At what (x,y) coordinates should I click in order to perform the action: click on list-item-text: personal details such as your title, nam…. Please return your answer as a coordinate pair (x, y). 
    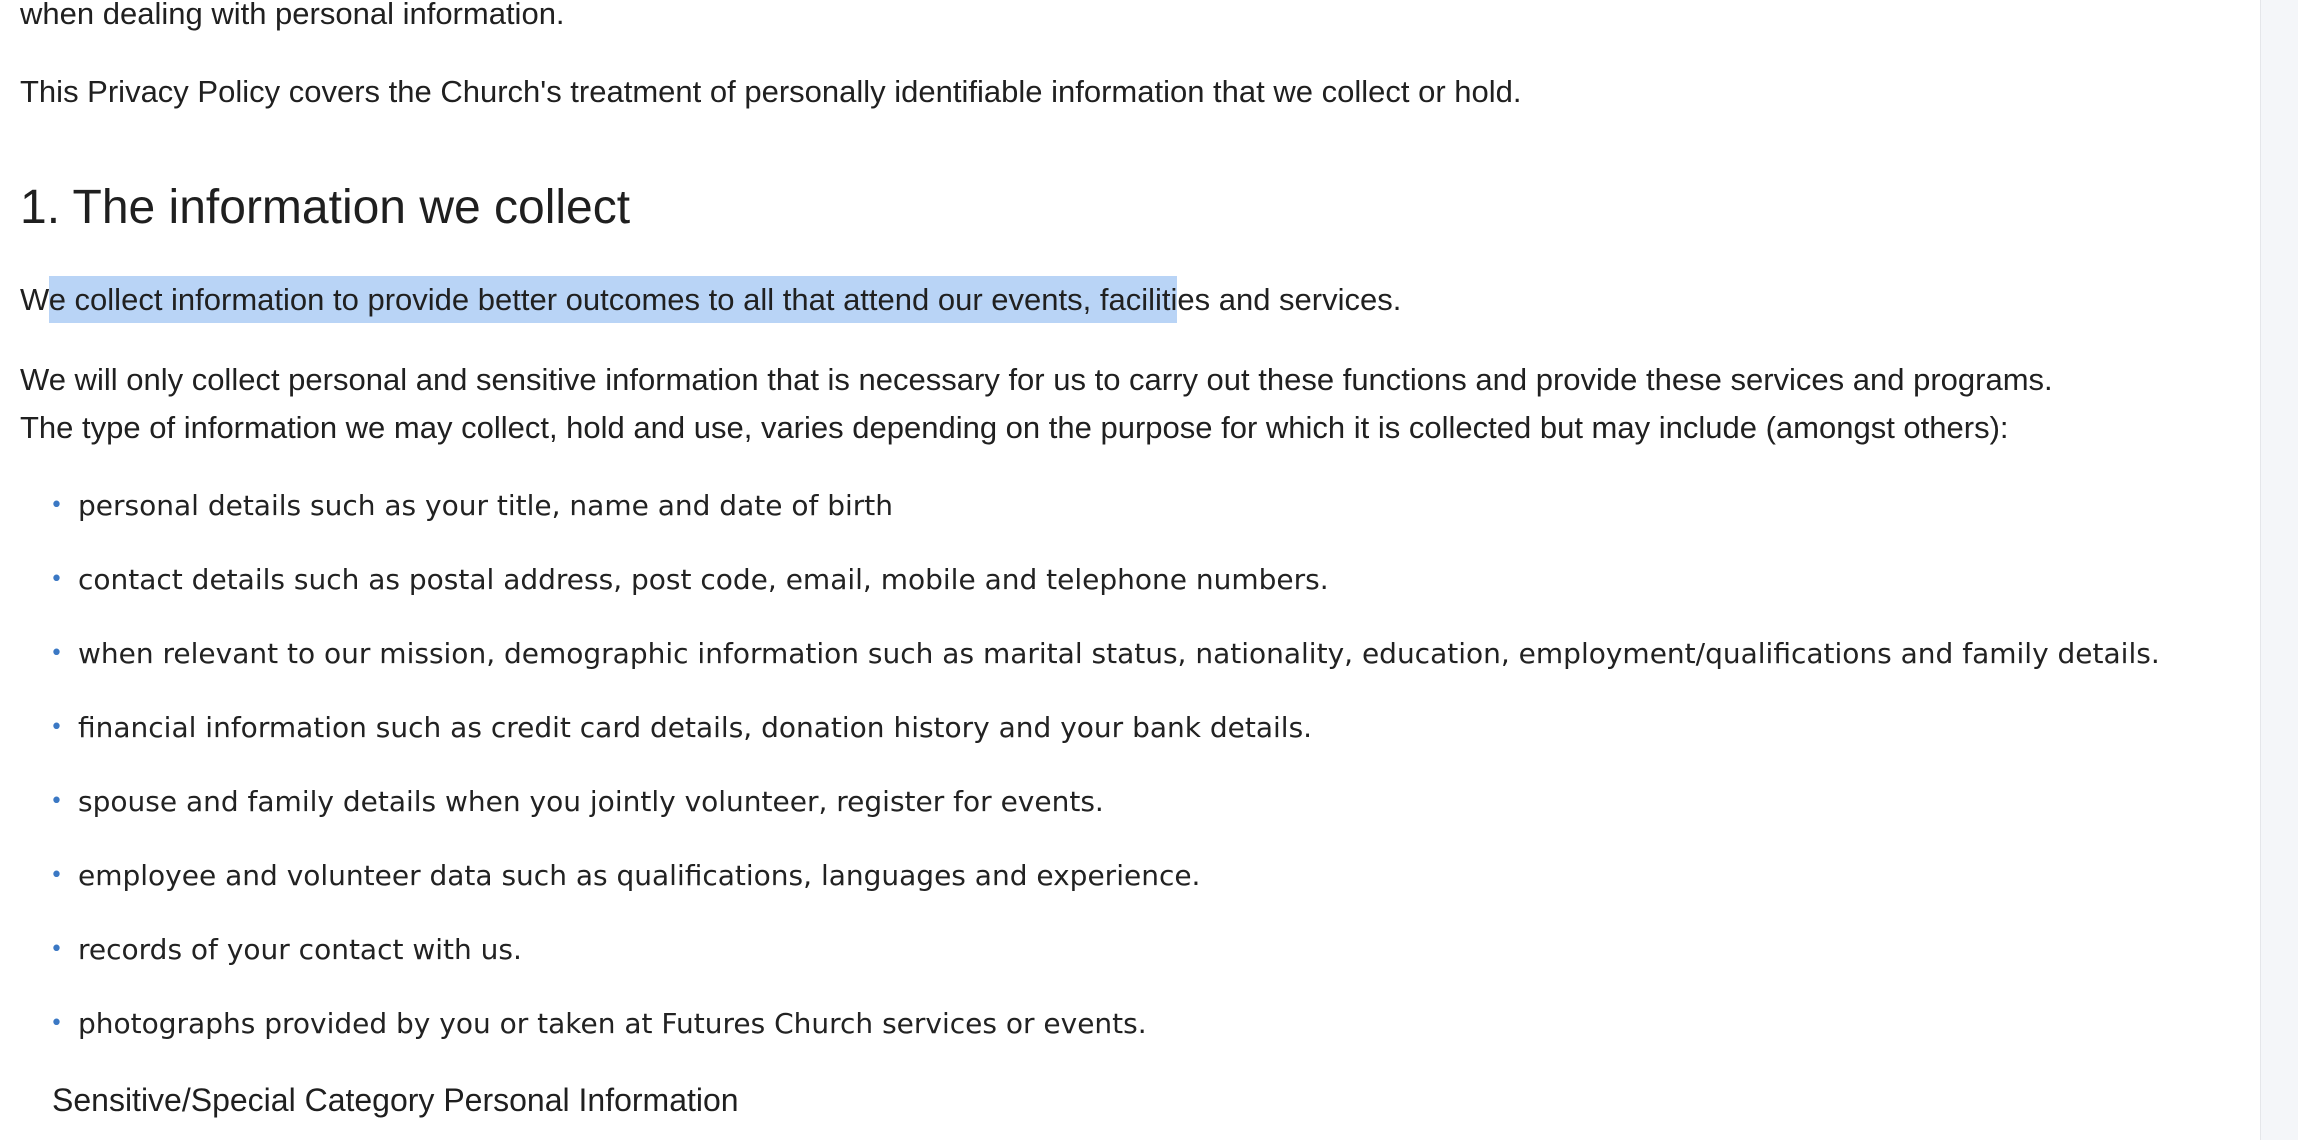
    Looking at the image, I should click on (486, 505).